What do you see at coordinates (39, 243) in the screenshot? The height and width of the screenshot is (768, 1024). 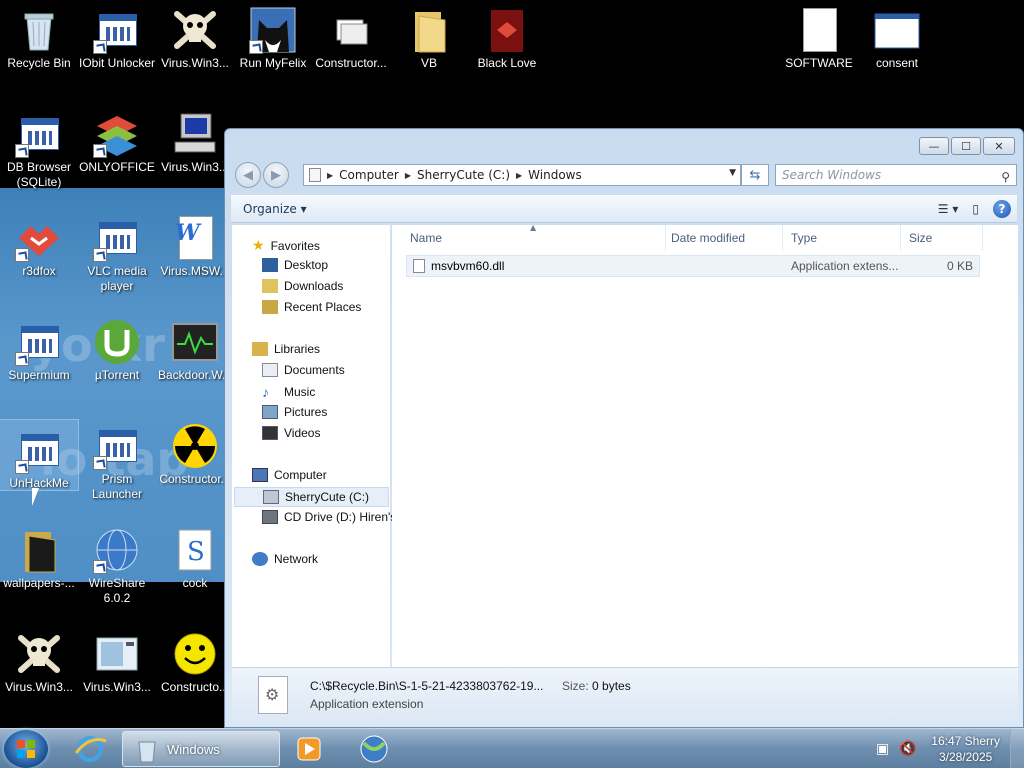 I see `desktop-icon-r3dfox: r3dfox` at bounding box center [39, 243].